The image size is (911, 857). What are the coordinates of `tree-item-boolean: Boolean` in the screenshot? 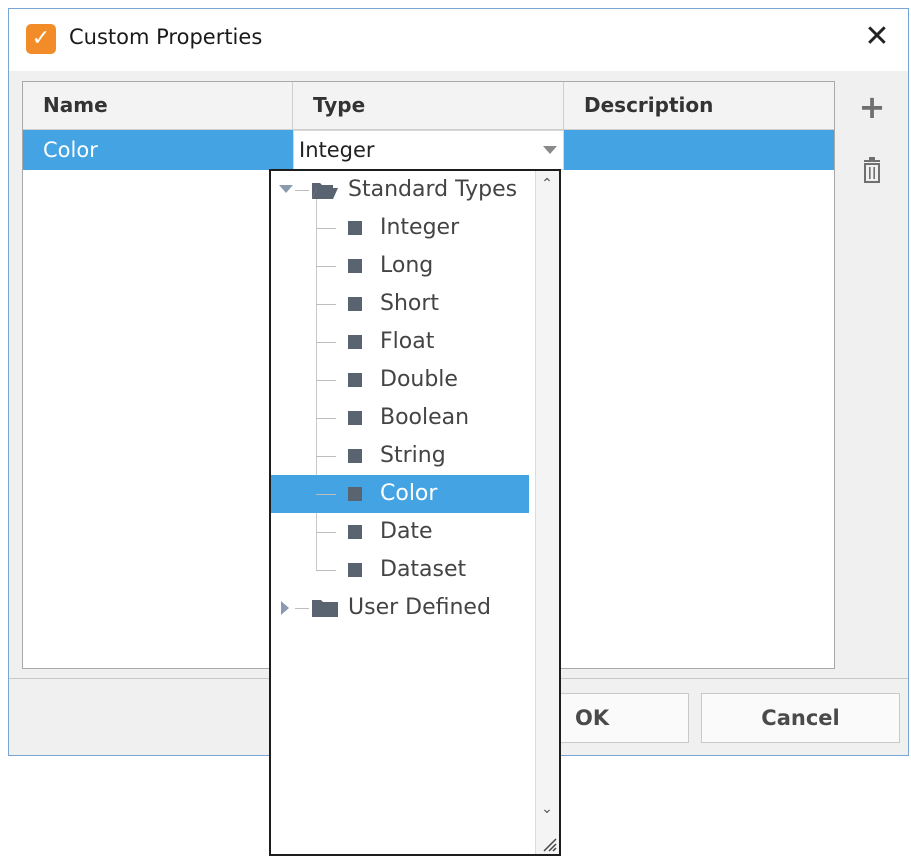 It's located at (400, 418).